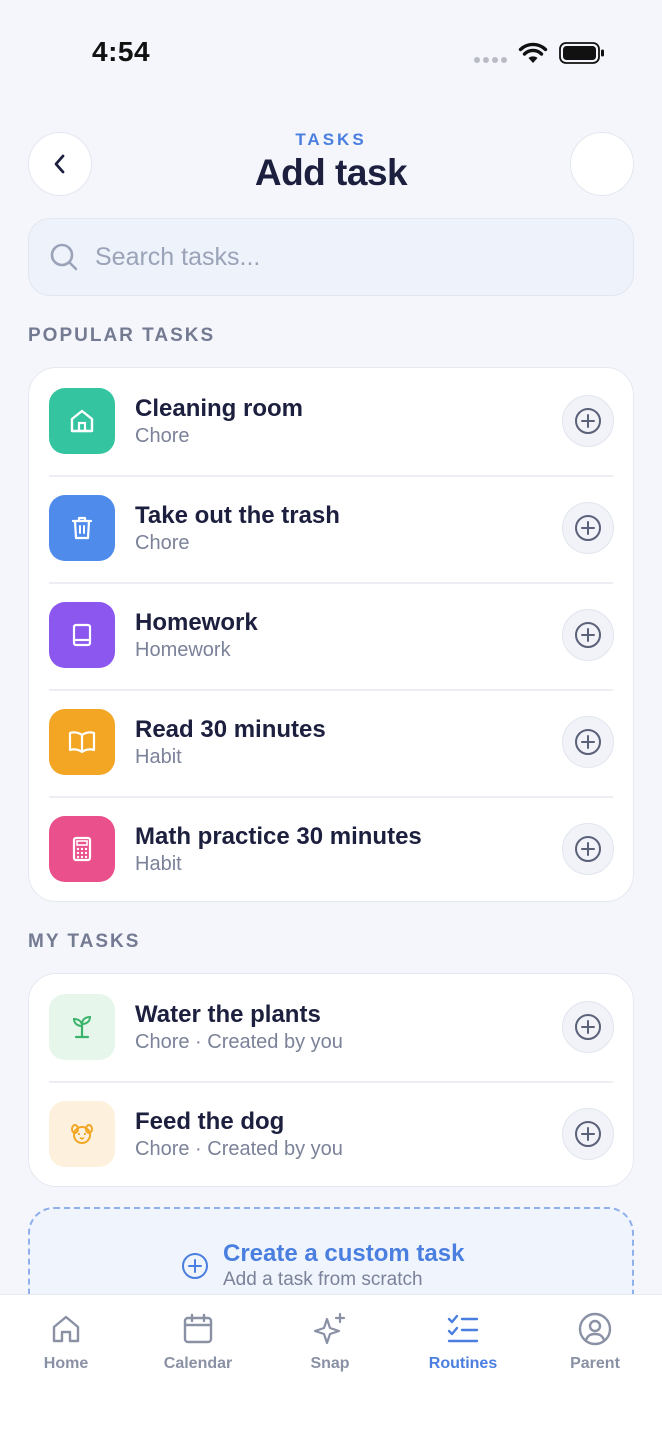  Describe the element at coordinates (331, 421) in the screenshot. I see `task-row-cleaning-room: Cleaning room Chore` at that location.